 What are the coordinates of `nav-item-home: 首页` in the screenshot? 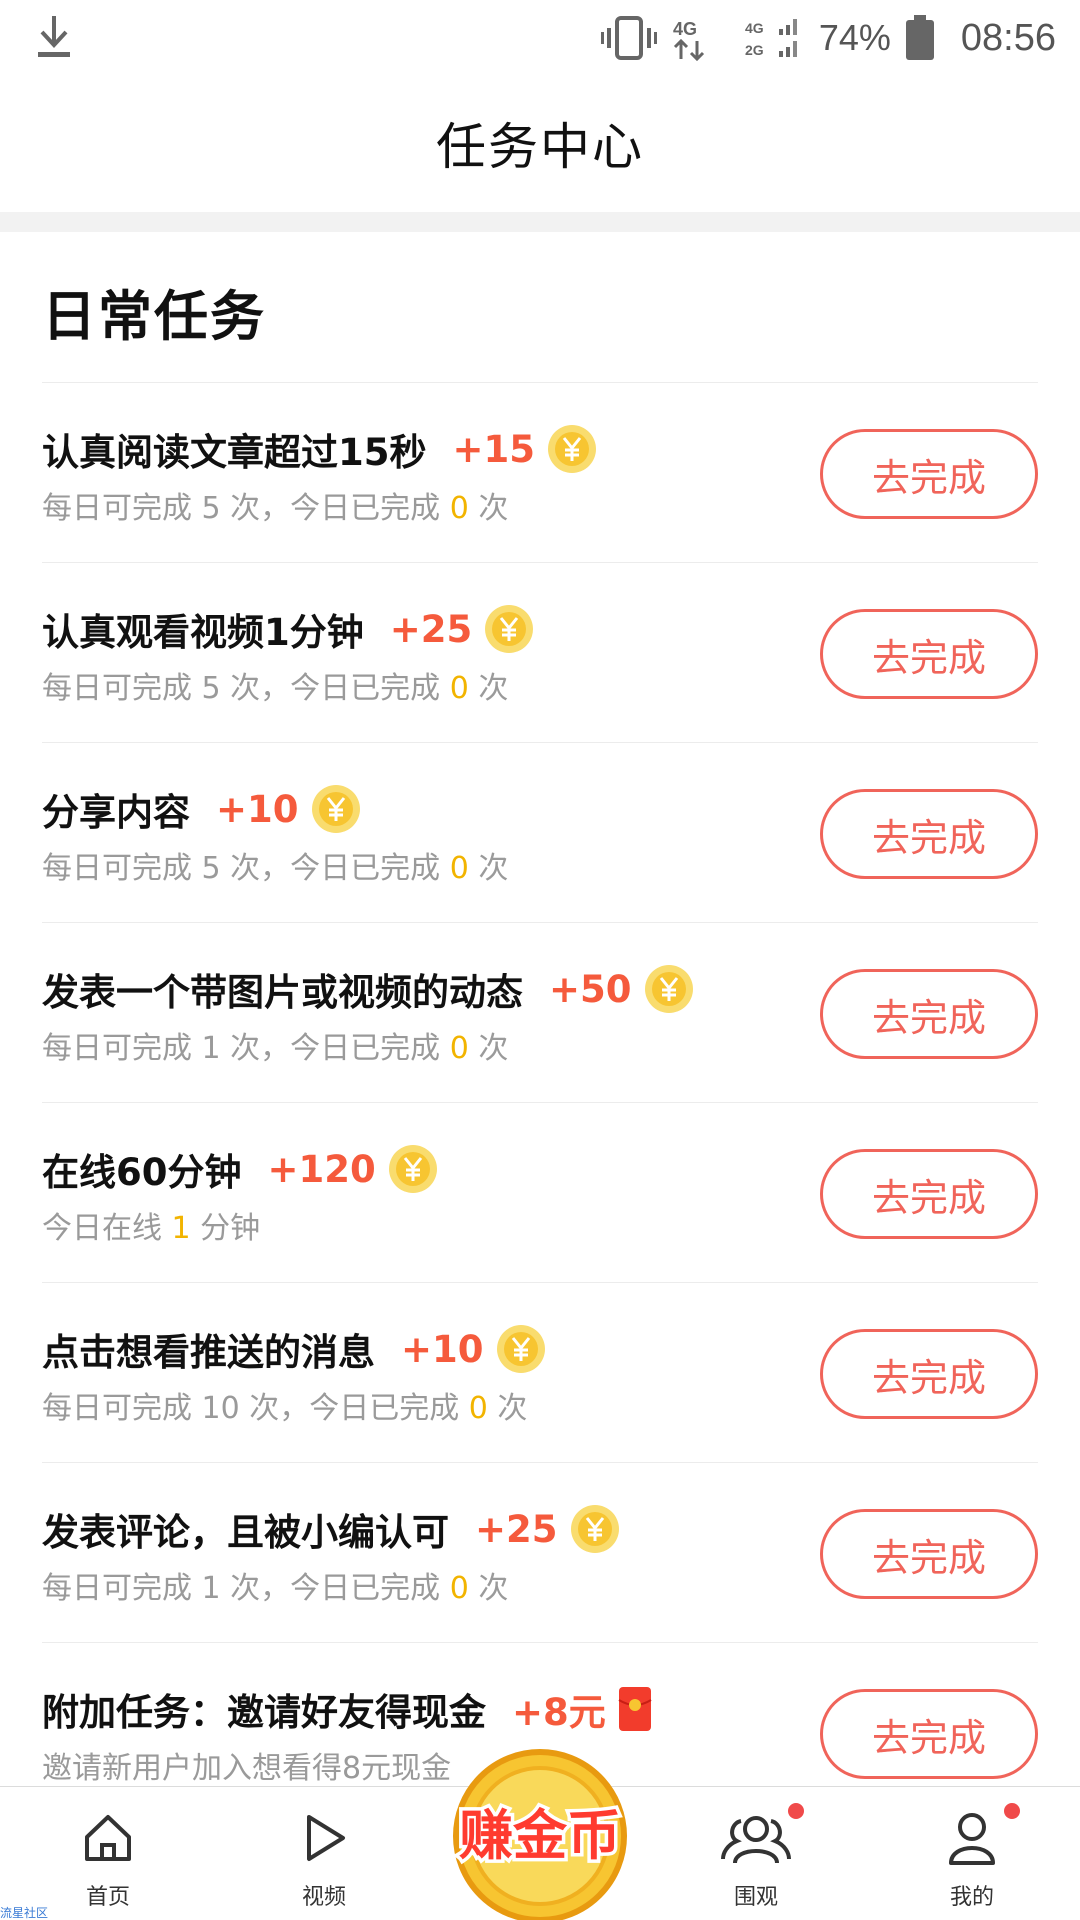 It's located at (108, 1853).